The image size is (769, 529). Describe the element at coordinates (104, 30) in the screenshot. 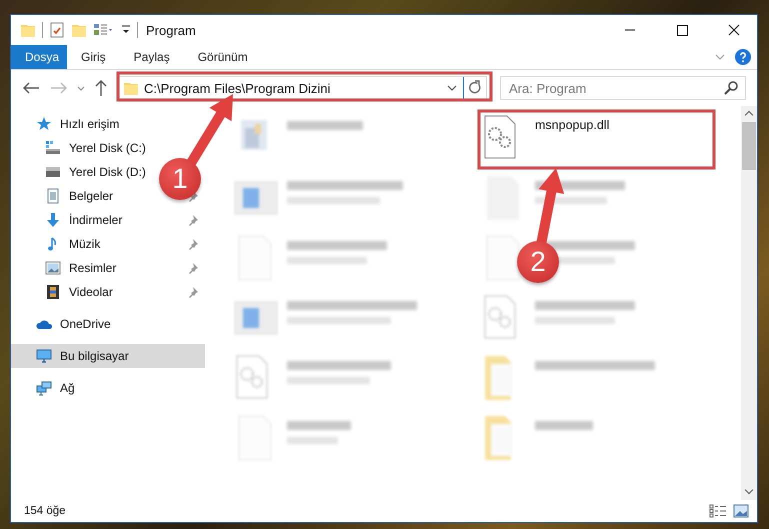

I see `properties-icon` at that location.